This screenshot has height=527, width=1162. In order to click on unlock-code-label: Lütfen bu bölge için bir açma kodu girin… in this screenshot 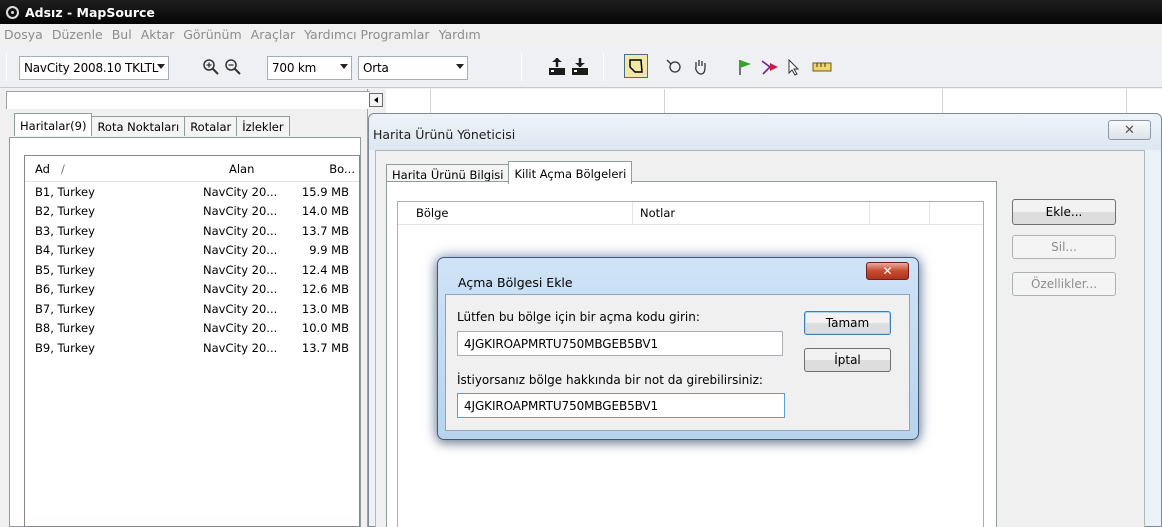, I will do `click(578, 317)`.